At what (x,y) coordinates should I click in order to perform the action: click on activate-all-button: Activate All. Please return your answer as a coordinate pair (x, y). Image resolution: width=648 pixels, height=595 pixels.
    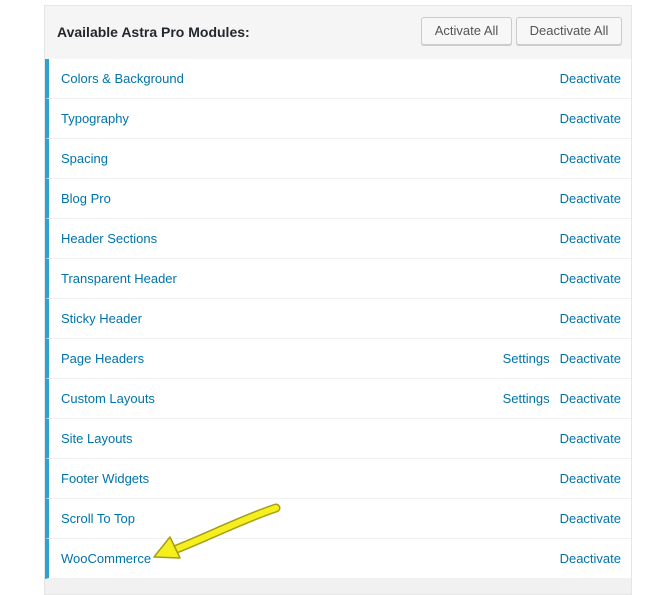
    Looking at the image, I should click on (466, 31).